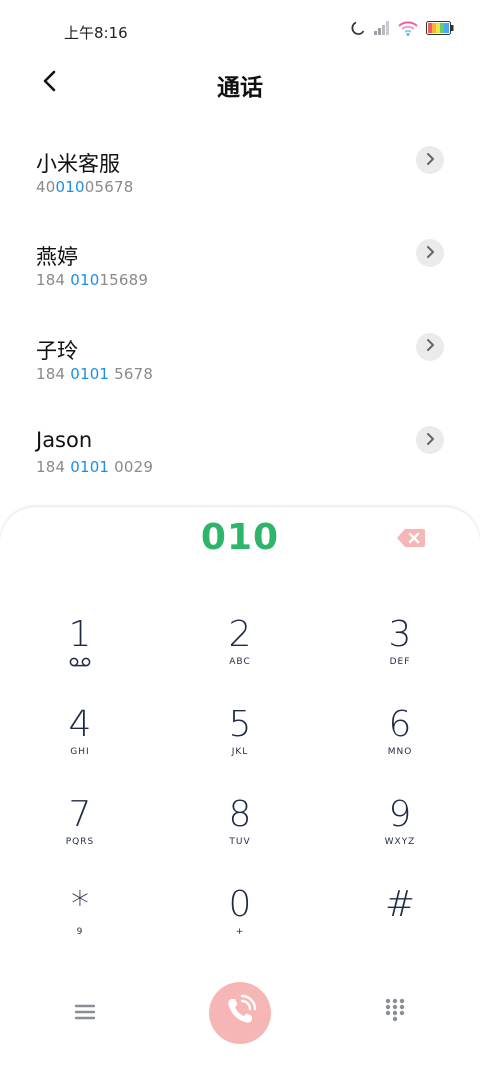  Describe the element at coordinates (80, 663) in the screenshot. I see `voicemail-icon` at that location.